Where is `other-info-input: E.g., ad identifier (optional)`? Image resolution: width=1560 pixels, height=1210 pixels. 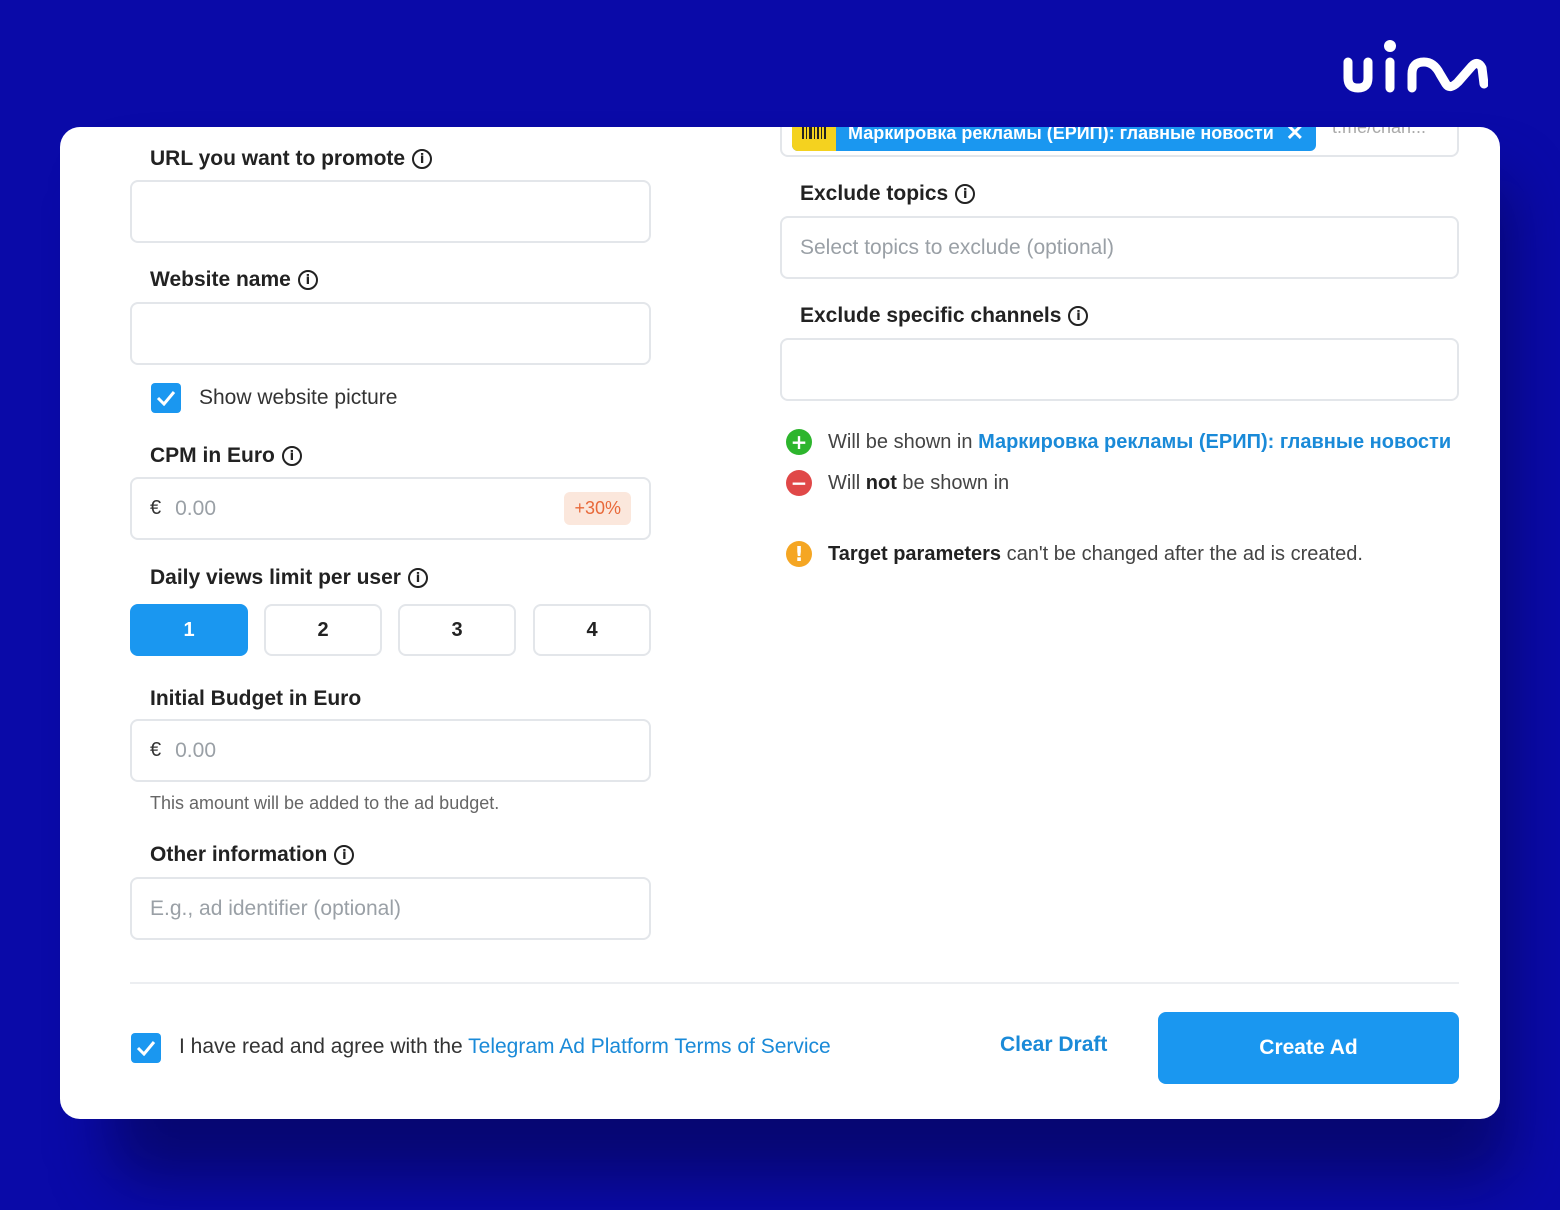
other-info-input: E.g., ad identifier (optional) is located at coordinates (390, 908).